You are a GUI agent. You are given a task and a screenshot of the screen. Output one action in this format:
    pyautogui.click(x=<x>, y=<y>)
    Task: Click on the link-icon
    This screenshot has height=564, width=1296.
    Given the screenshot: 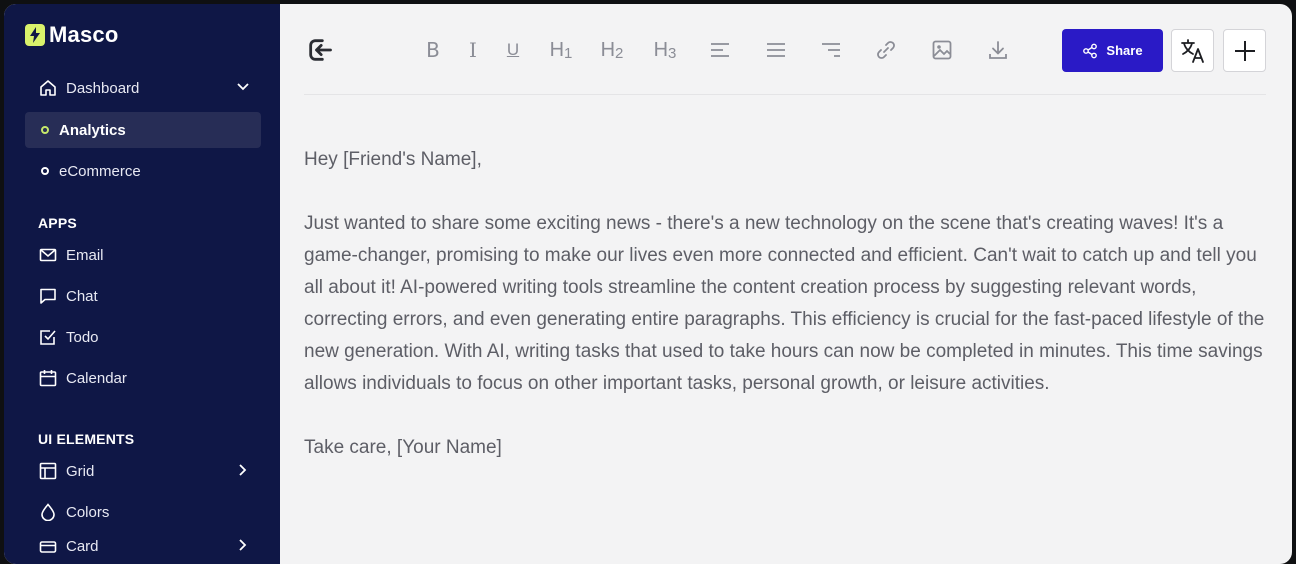 What is the action you would take?
    pyautogui.click(x=886, y=50)
    